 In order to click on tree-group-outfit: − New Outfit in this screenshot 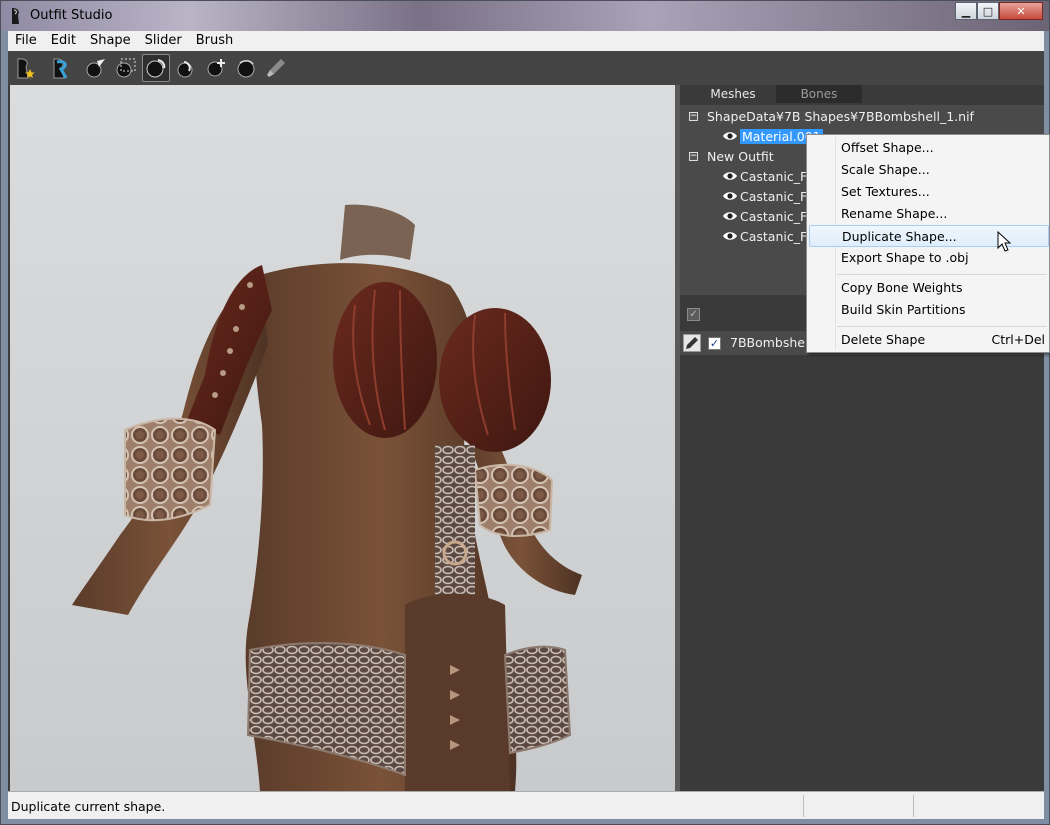, I will do `click(731, 156)`.